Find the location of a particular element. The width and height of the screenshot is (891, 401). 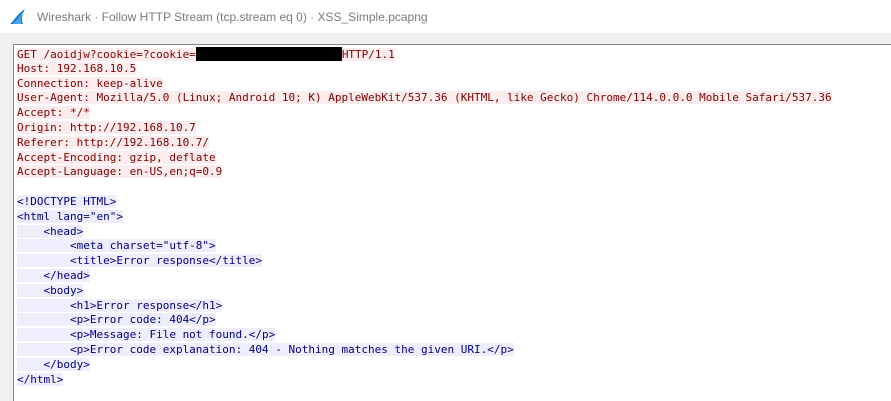

wireshark-fin-icon is located at coordinates (18, 17).